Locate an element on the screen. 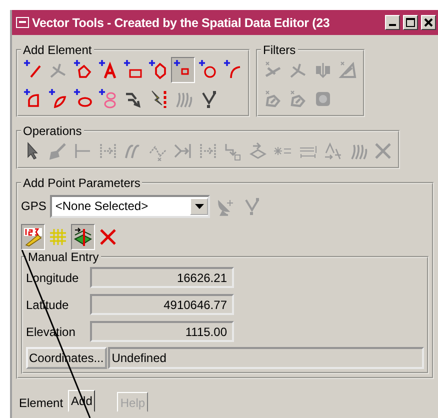 Image resolution: width=438 pixels, height=418 pixels. coordinate-system-field: Undefined is located at coordinates (266, 358).